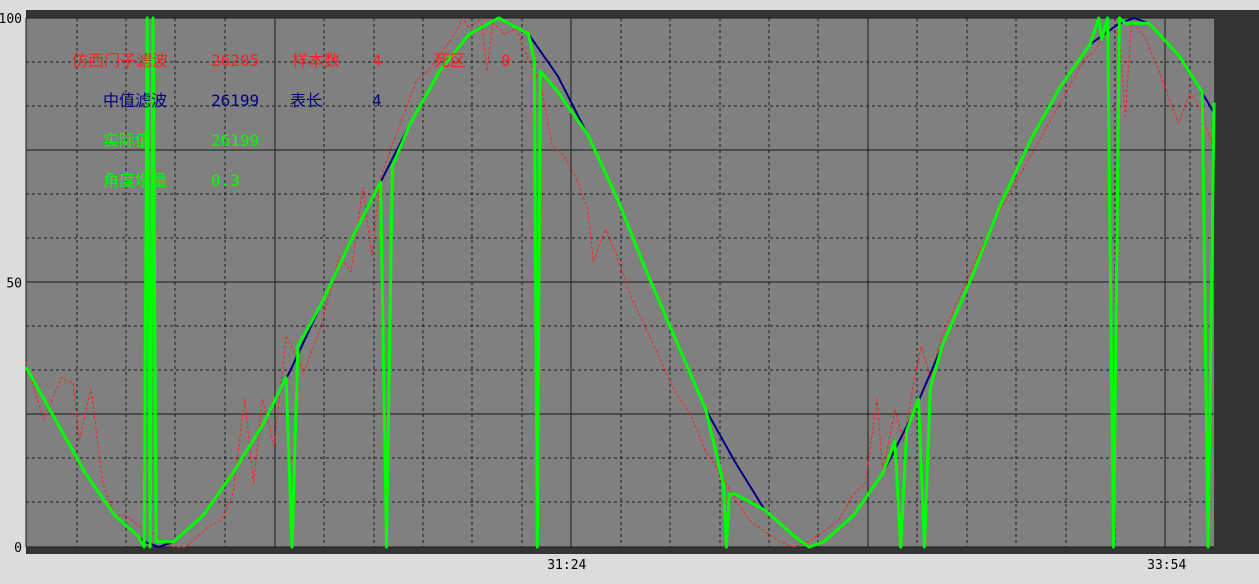  Describe the element at coordinates (566, 565) in the screenshot. I see `x-tick-label: 31:24` at that location.